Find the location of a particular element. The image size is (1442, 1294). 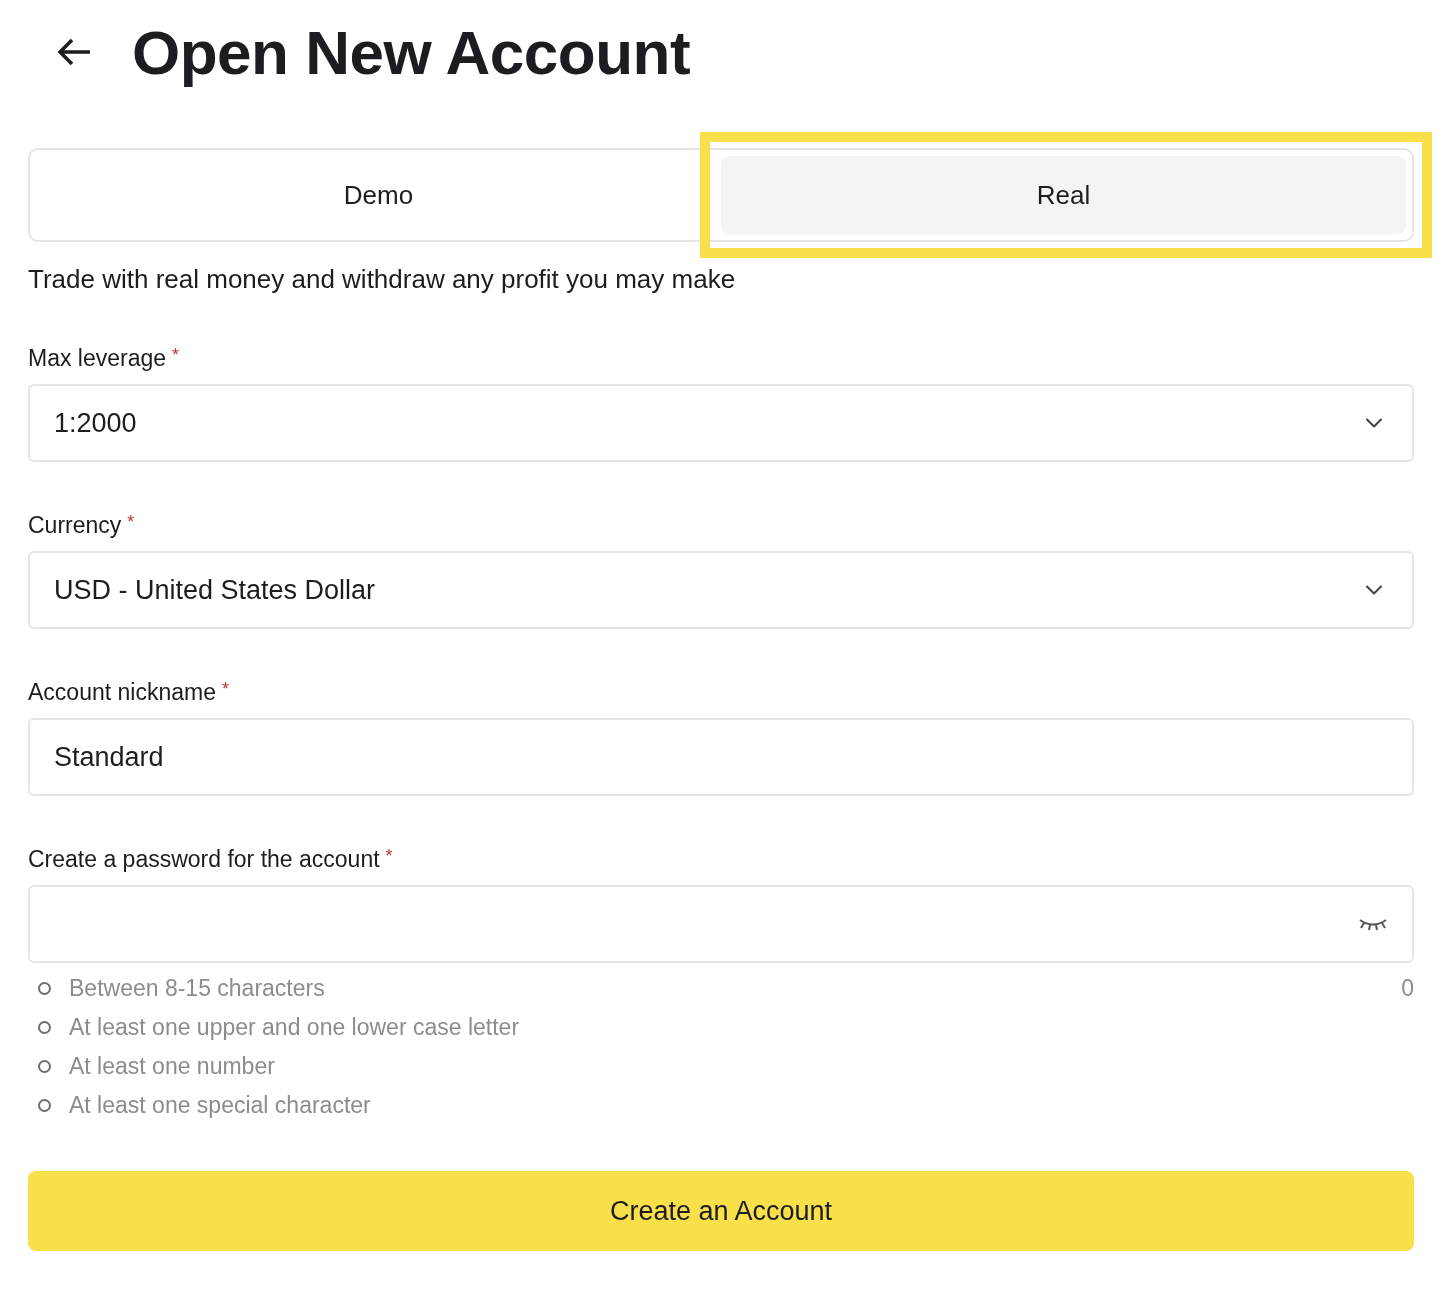

create-account-button: Create an Account is located at coordinates (721, 1211).